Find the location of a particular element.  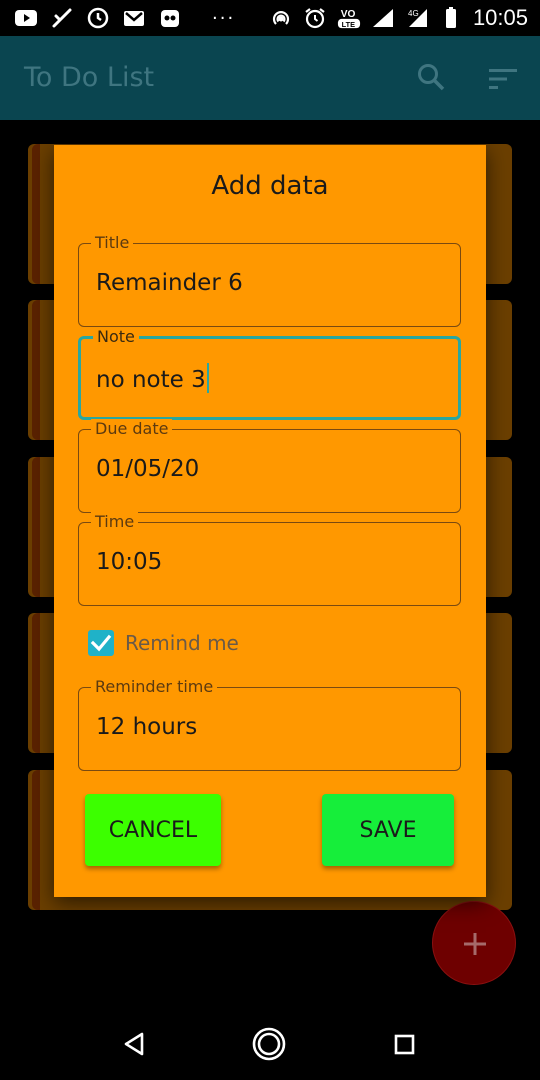

app-title: To Do List is located at coordinates (89, 77).